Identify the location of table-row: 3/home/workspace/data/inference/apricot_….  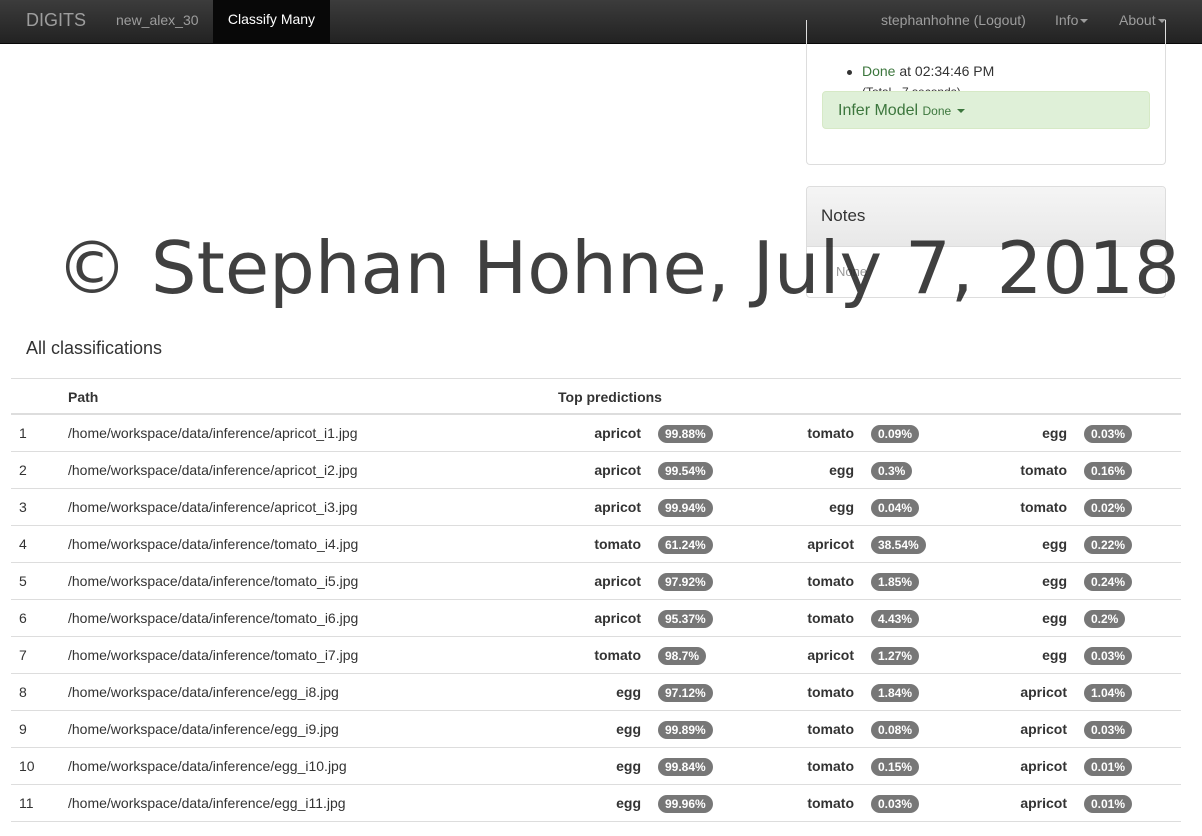
(596, 507).